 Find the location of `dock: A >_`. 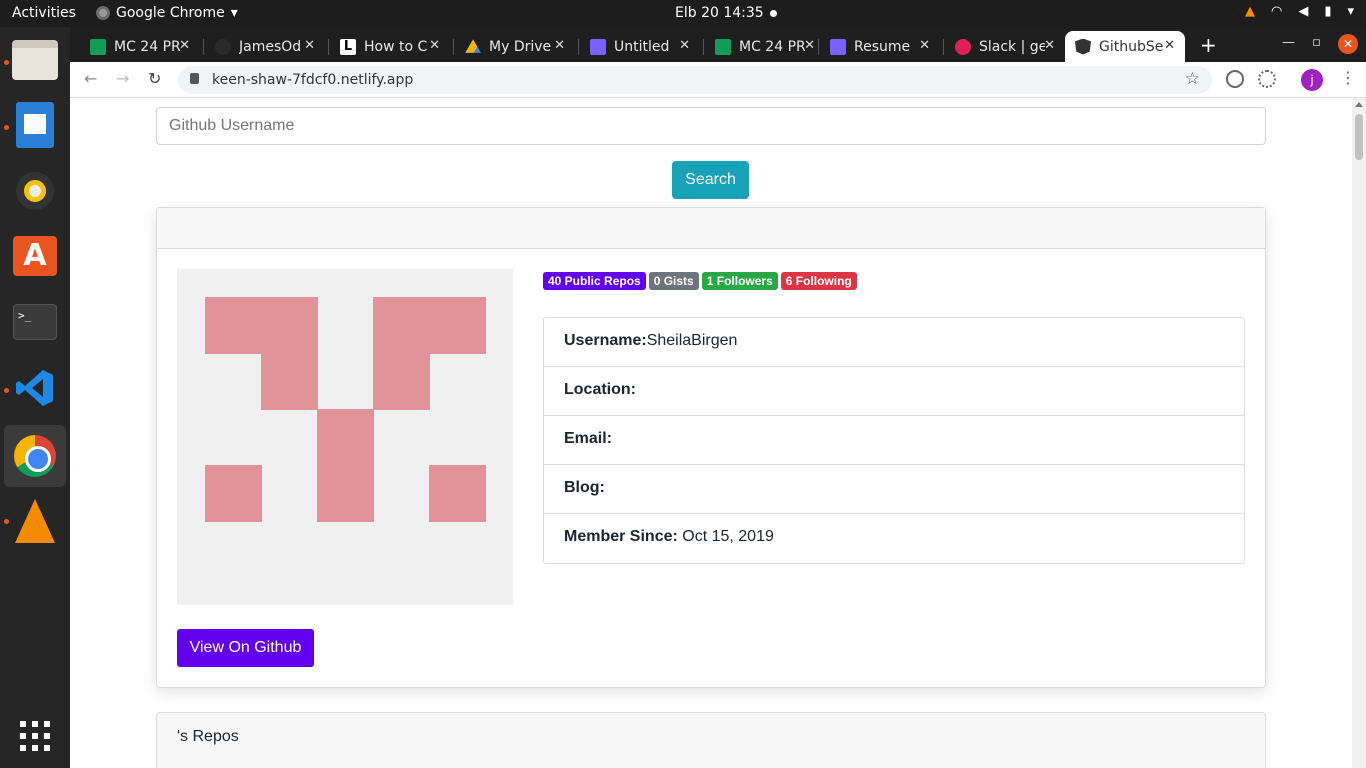

dock: A >_ is located at coordinates (35, 397).